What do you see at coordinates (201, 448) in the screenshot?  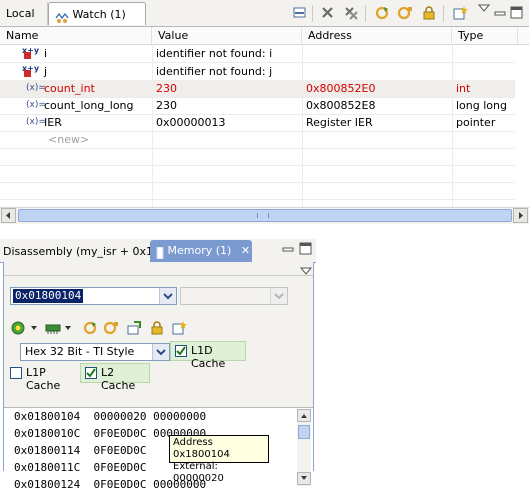 I see `tooltip-line-1: Address 0x1800104` at bounding box center [201, 448].